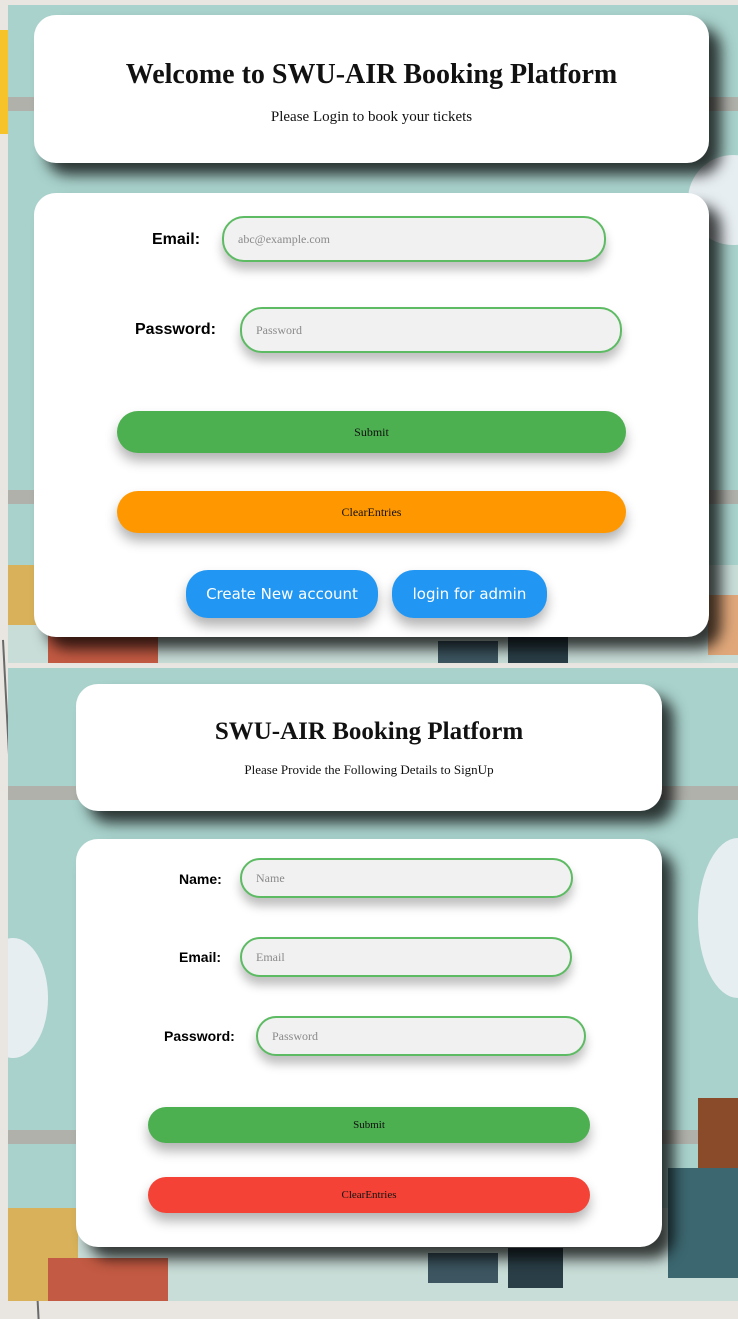 This screenshot has width=738, height=1319. What do you see at coordinates (371, 74) in the screenshot?
I see `login-page-title: Welcome to SWU-AIR Booking Platform` at bounding box center [371, 74].